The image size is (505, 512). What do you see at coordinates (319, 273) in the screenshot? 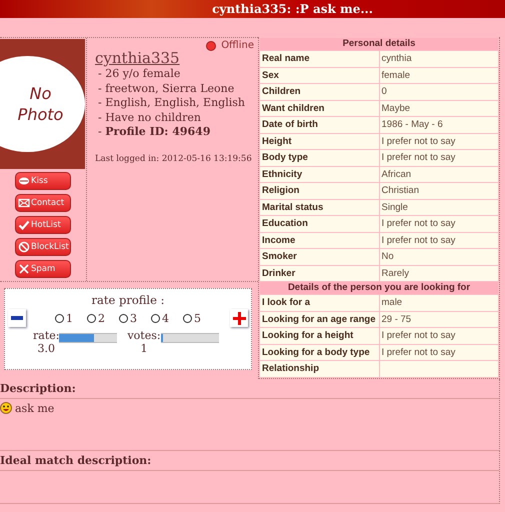
I see `detail-label: Drinker` at bounding box center [319, 273].